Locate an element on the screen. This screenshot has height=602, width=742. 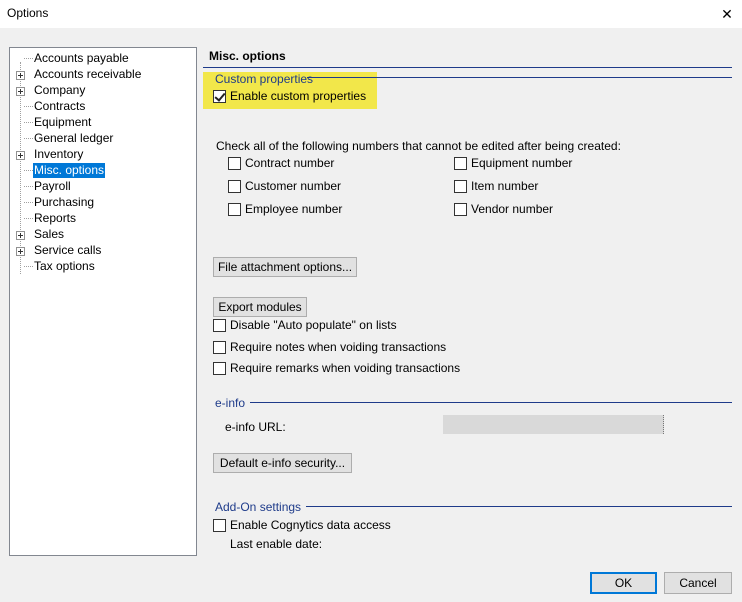
tree-item-label: Service calls is located at coordinates (68, 250).